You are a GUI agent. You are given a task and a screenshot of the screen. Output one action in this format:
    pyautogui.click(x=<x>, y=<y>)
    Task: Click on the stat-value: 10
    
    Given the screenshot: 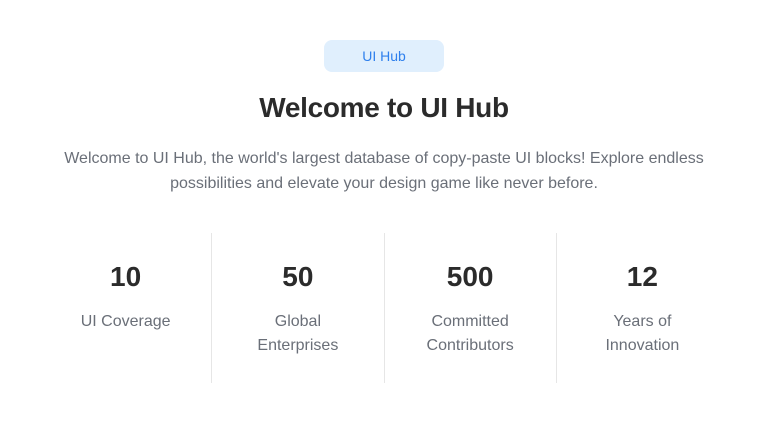 What is the action you would take?
    pyautogui.click(x=126, y=276)
    